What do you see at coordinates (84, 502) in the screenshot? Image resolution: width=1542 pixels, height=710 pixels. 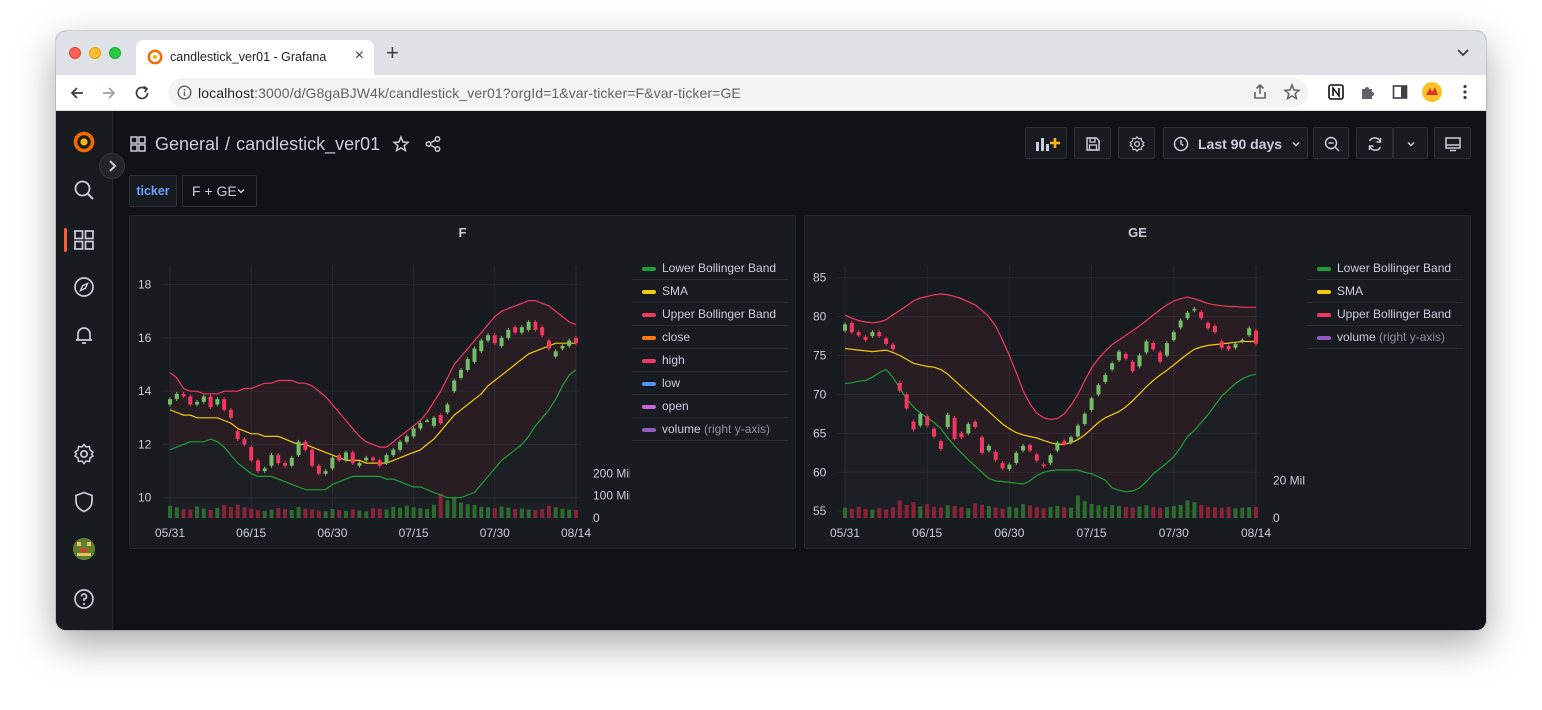 I see `server-admin-shield-icon` at bounding box center [84, 502].